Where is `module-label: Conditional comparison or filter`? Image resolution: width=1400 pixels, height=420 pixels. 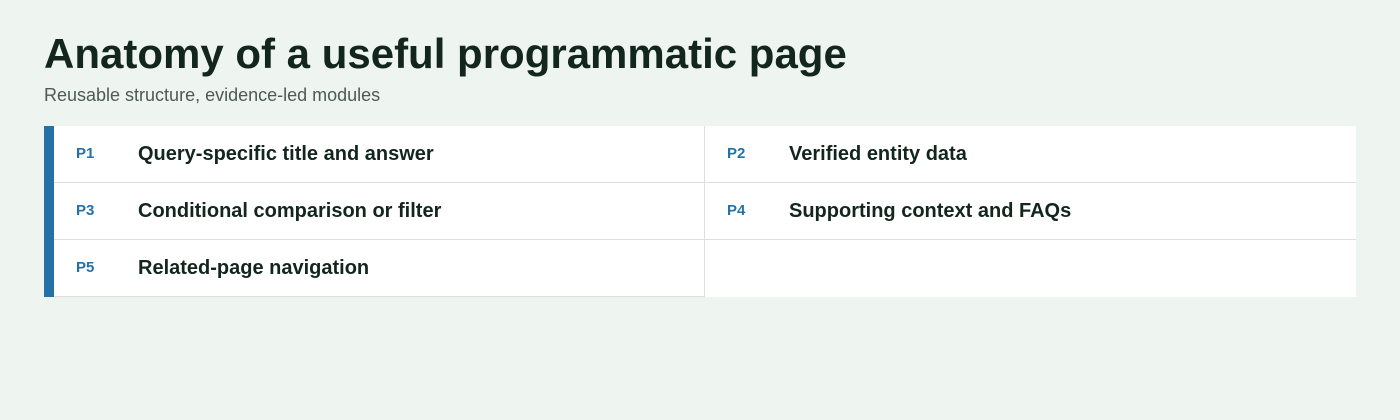 module-label: Conditional comparison or filter is located at coordinates (290, 211).